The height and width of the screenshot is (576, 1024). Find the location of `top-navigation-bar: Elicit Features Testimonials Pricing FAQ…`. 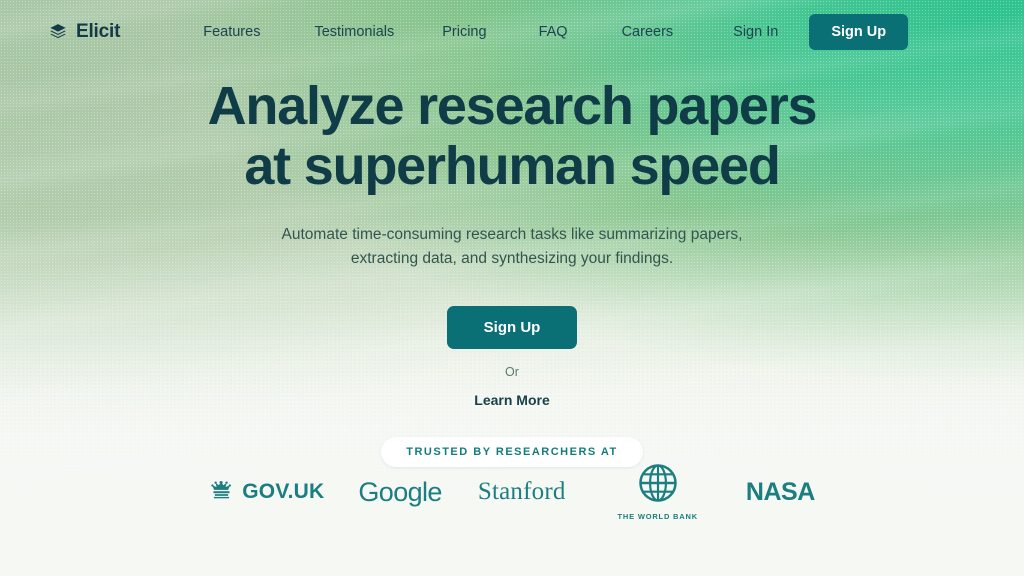

top-navigation-bar: Elicit Features Testimonials Pricing FAQ… is located at coordinates (512, 32).